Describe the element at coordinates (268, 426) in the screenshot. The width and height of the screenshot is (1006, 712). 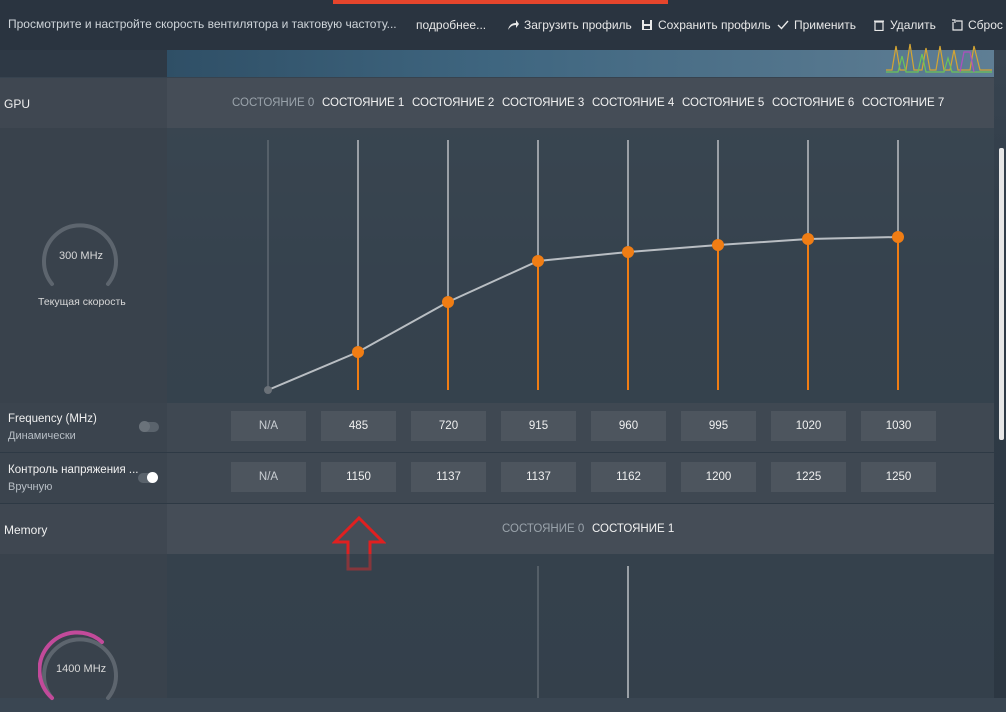
I see `frequency-state-0-field: N/A` at that location.